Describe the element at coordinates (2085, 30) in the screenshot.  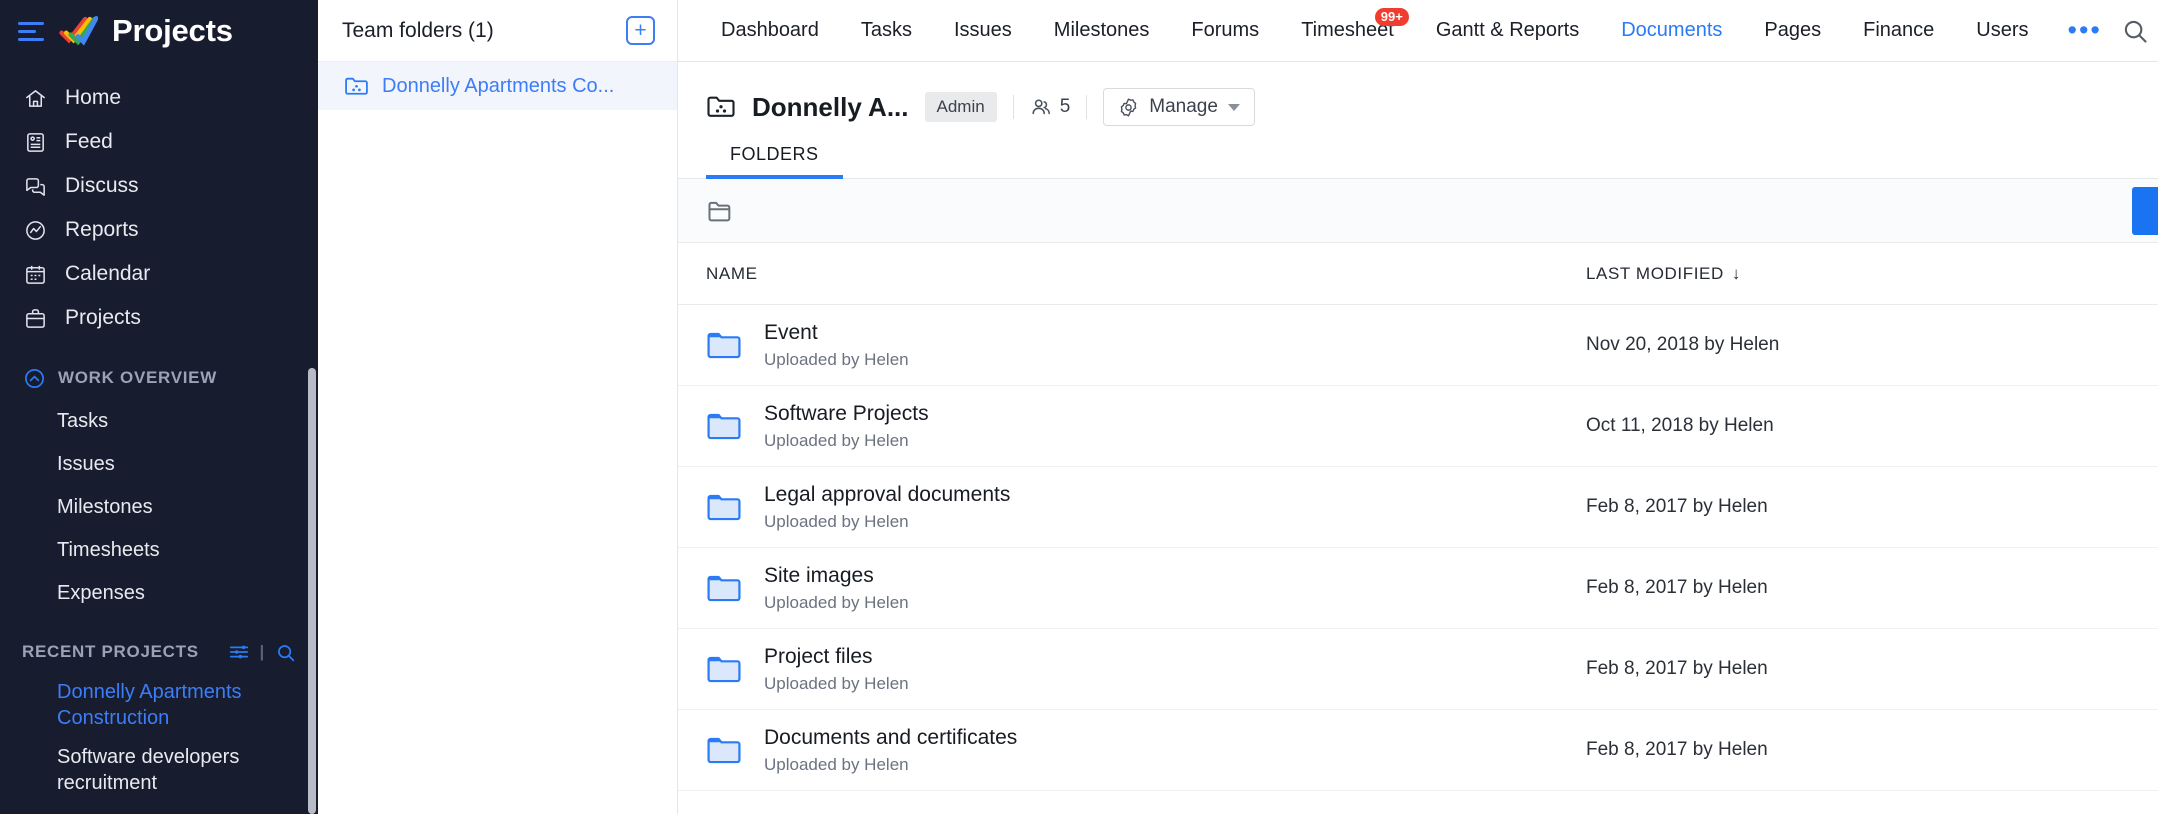
I see `nav-overflow-menu: •••` at that location.